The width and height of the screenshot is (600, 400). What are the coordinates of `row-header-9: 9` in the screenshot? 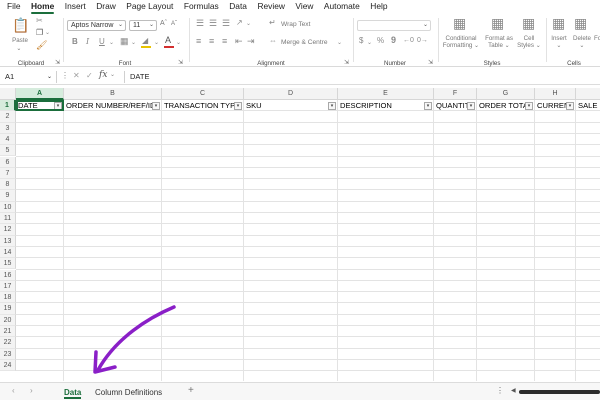 It's located at (8, 196).